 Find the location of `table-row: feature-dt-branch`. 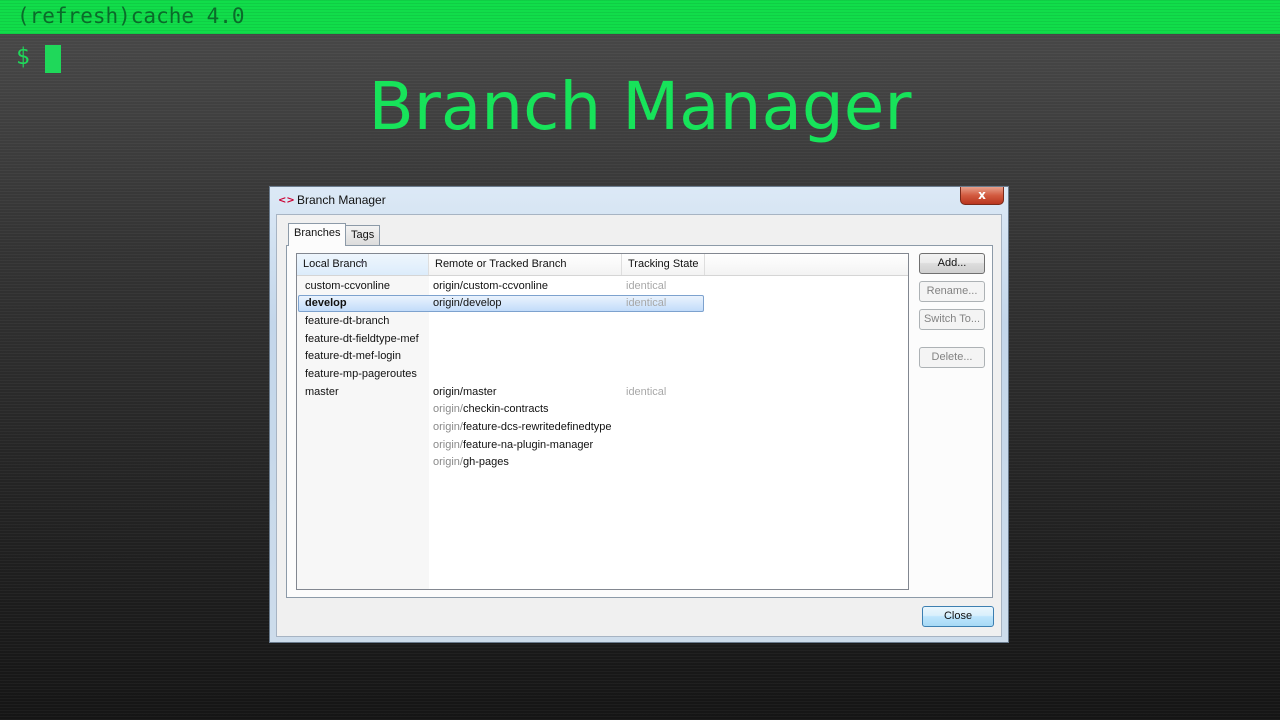

table-row: feature-dt-branch is located at coordinates (602, 321).